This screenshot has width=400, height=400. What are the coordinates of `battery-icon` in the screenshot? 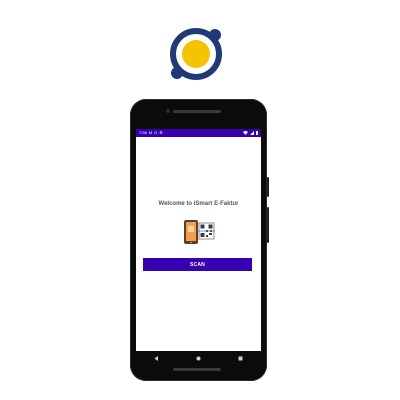 It's located at (257, 133).